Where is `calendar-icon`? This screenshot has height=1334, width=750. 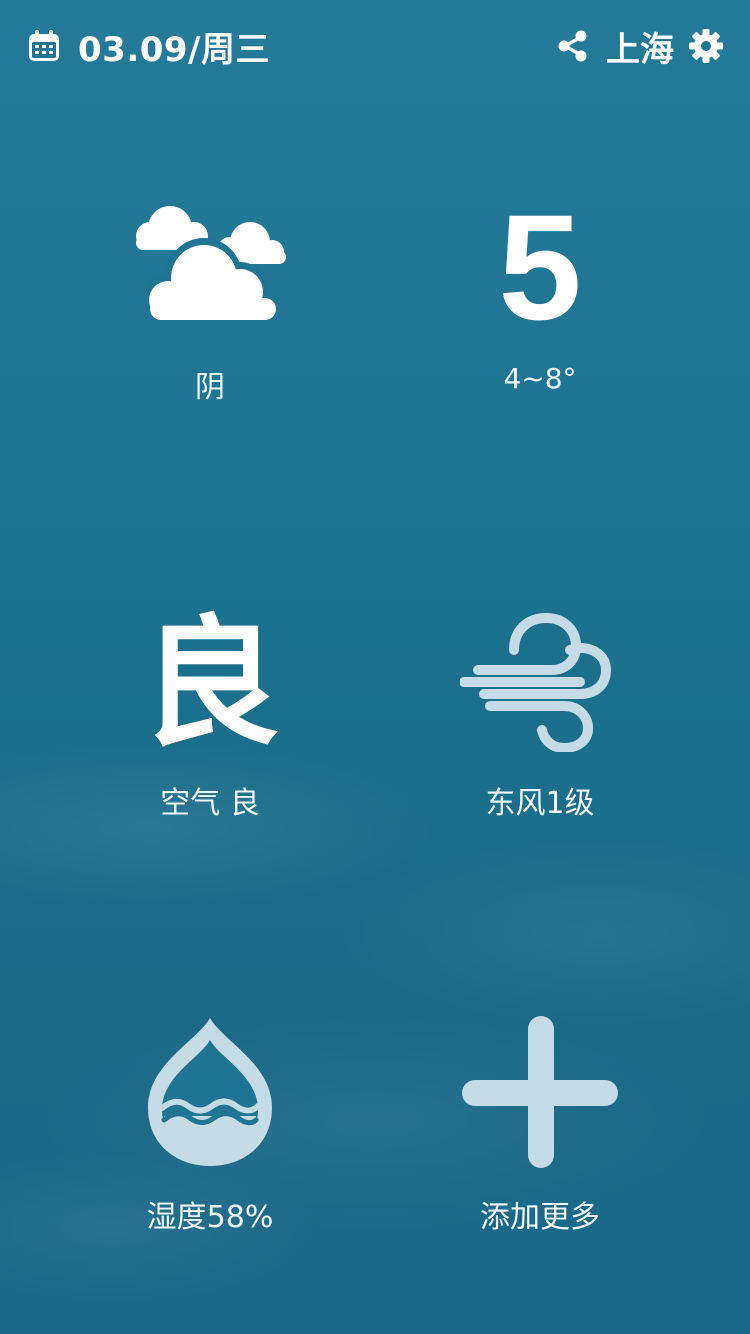
calendar-icon is located at coordinates (44, 45).